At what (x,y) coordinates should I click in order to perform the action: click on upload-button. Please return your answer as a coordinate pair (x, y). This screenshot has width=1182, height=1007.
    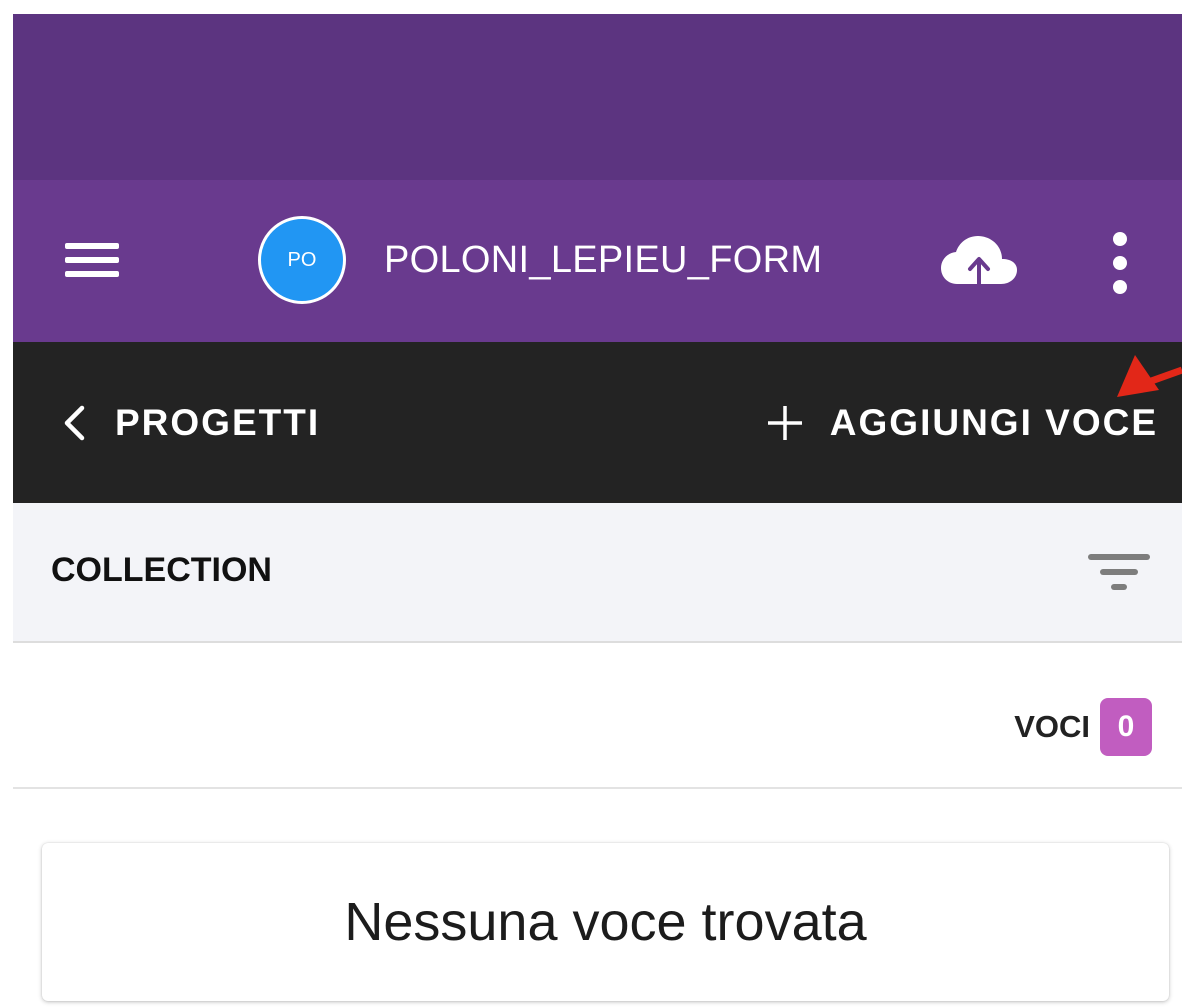
    Looking at the image, I should click on (979, 262).